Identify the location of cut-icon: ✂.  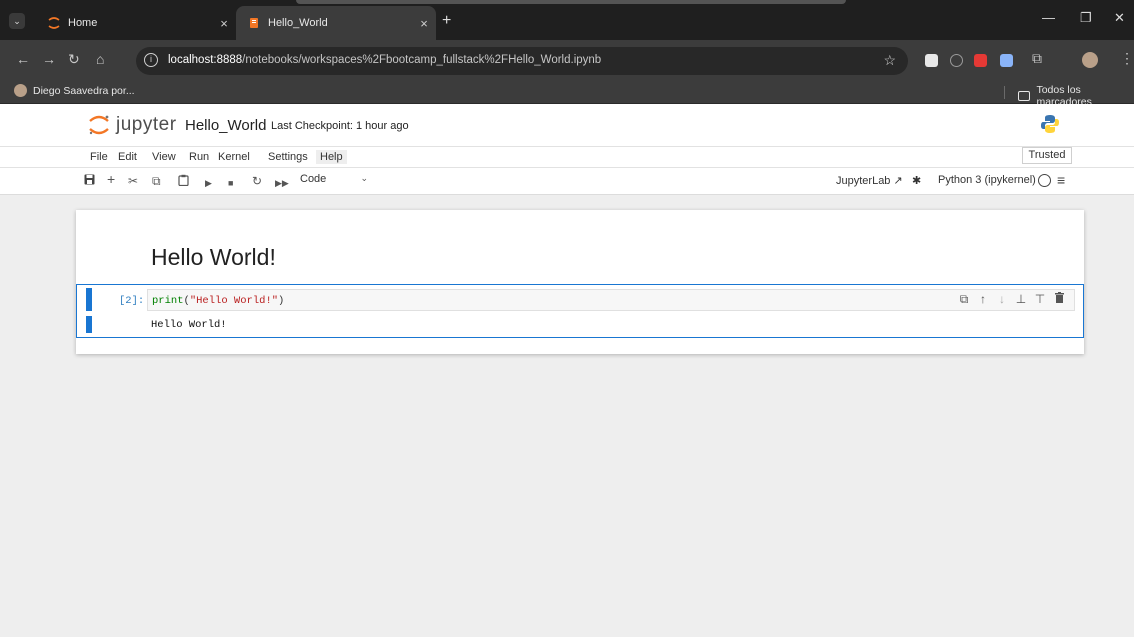
(133, 181).